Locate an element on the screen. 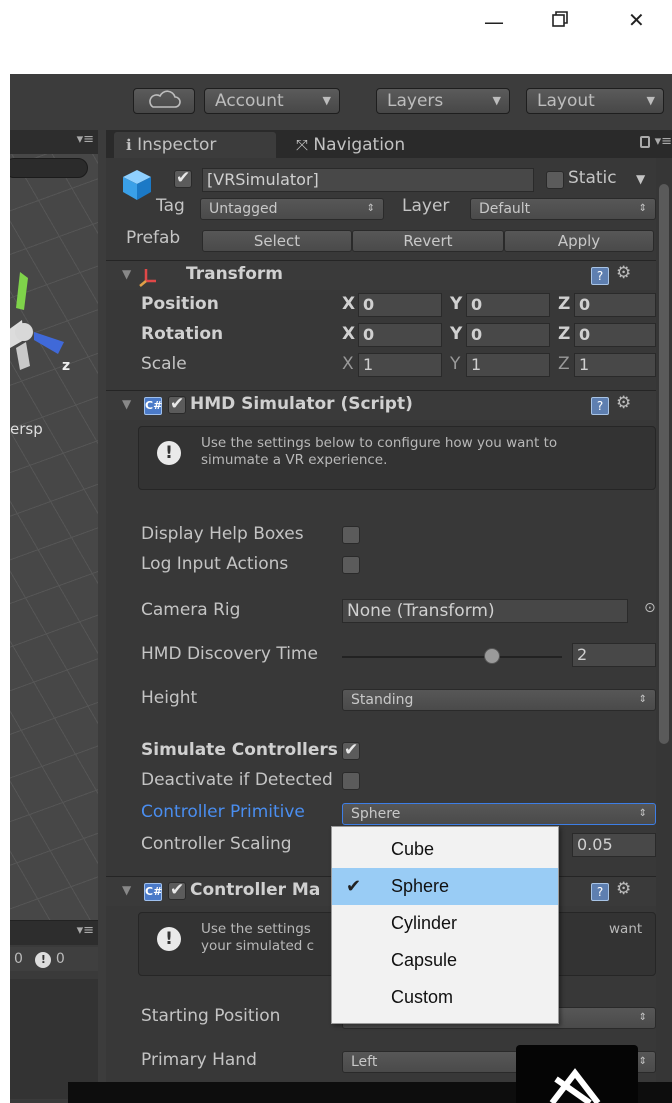 The width and height of the screenshot is (672, 1103). menu-item-cylinder: Cylinder is located at coordinates (445, 923).